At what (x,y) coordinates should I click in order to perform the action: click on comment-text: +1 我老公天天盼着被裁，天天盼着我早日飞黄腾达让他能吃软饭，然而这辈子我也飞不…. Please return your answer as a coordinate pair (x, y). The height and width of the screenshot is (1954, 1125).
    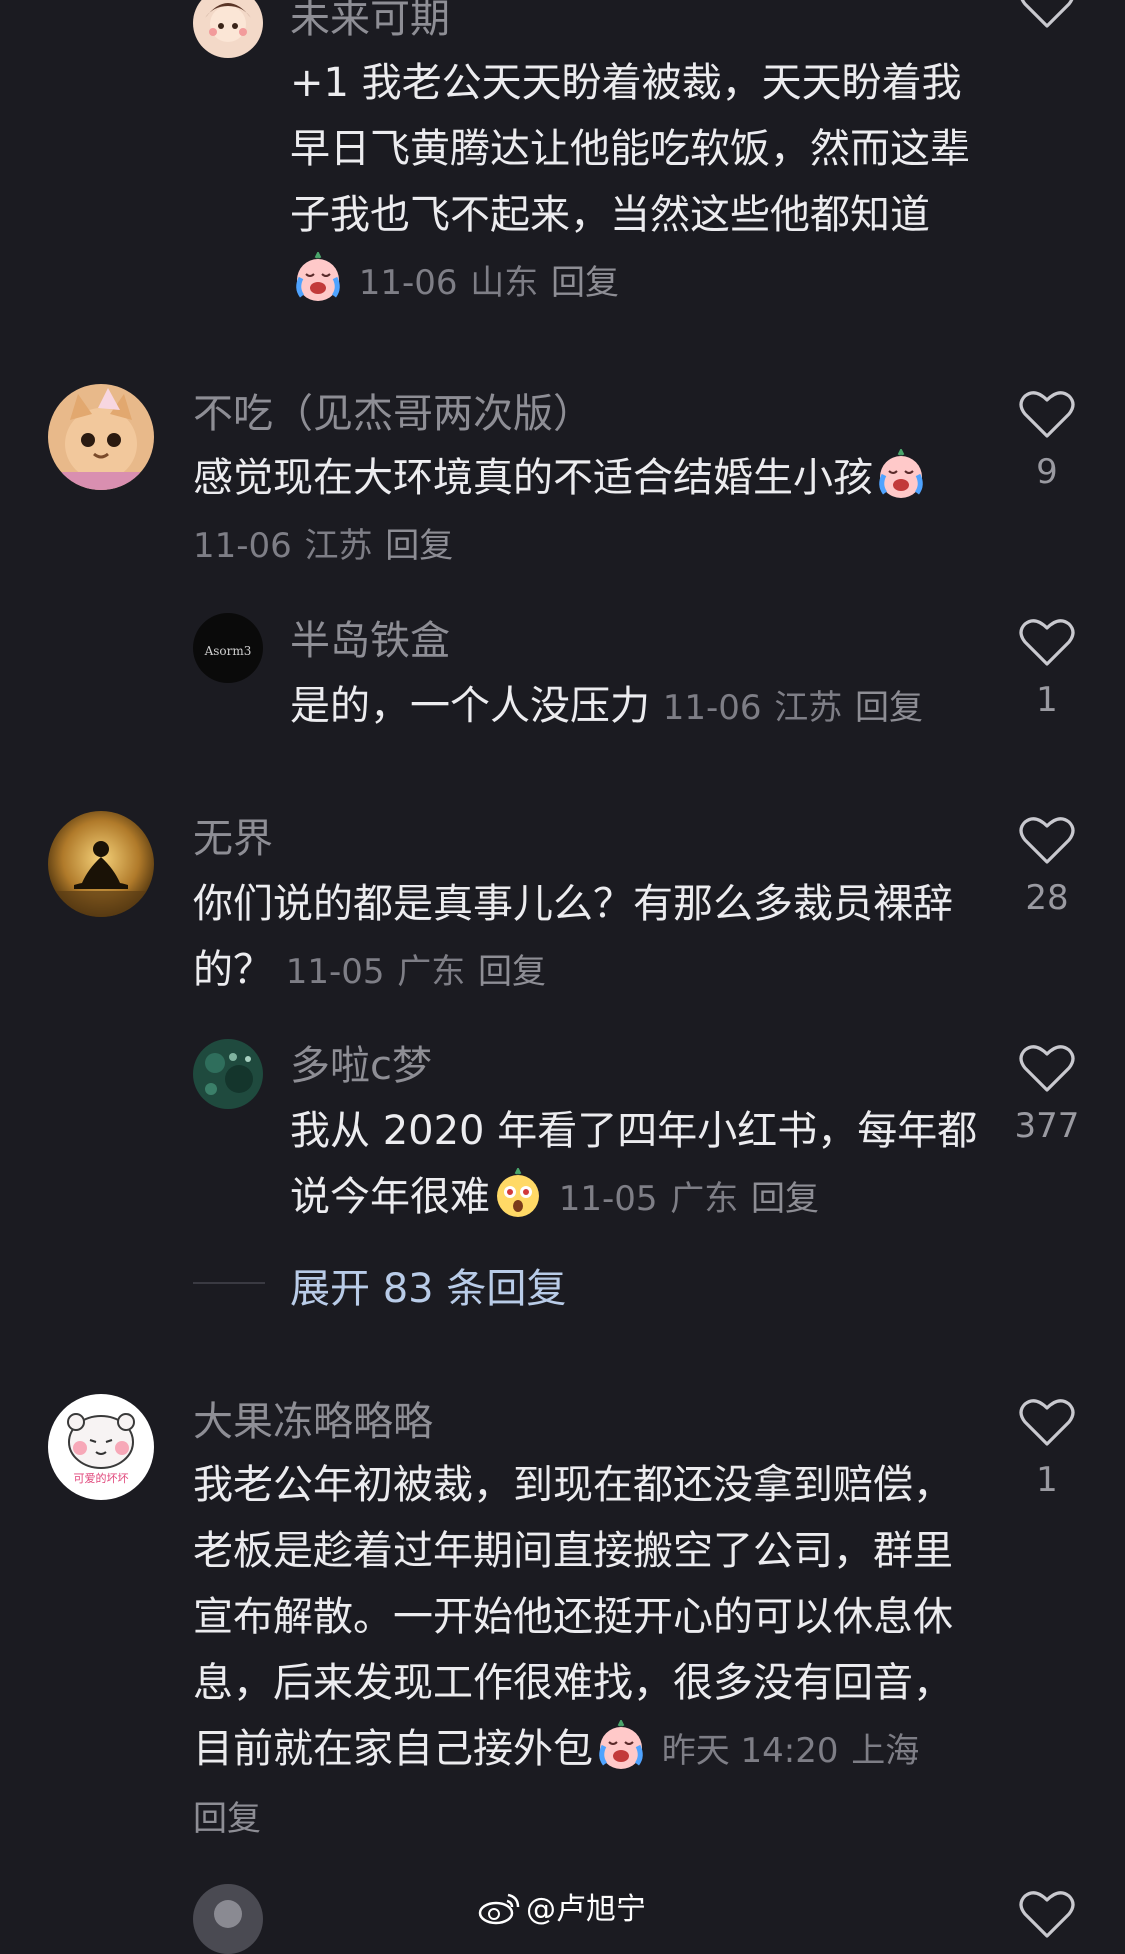
    Looking at the image, I should click on (630, 182).